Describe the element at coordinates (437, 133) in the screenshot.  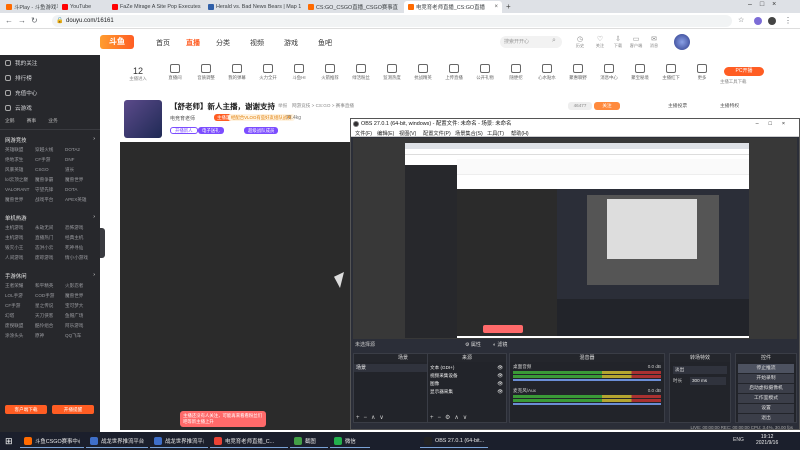
I see `obs-menu-profile: 配置文件(P)` at that location.